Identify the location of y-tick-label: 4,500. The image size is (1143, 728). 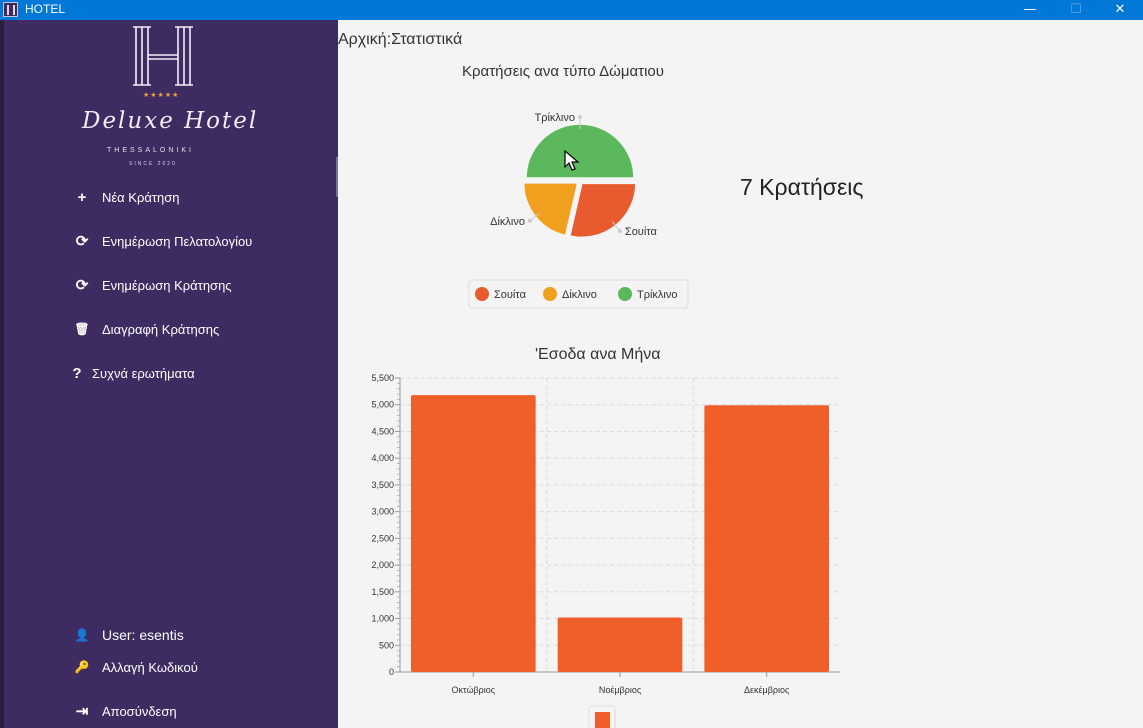
(382, 431).